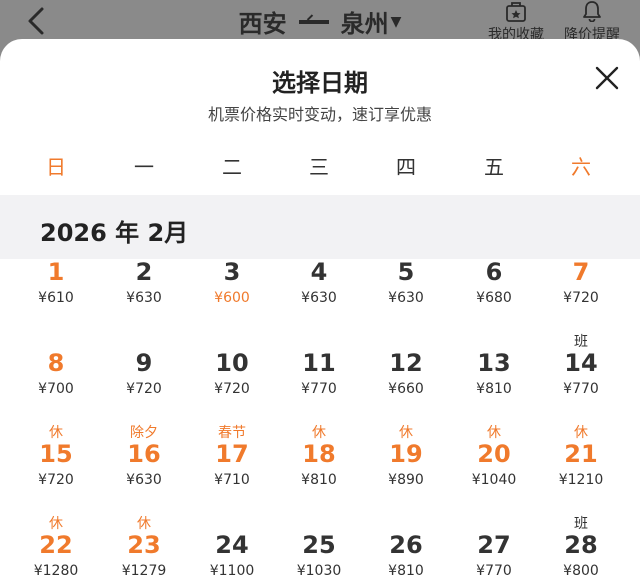 This screenshot has height=585, width=640. What do you see at coordinates (319, 548) in the screenshot?
I see `calendar-day: 25 ¥1030` at bounding box center [319, 548].